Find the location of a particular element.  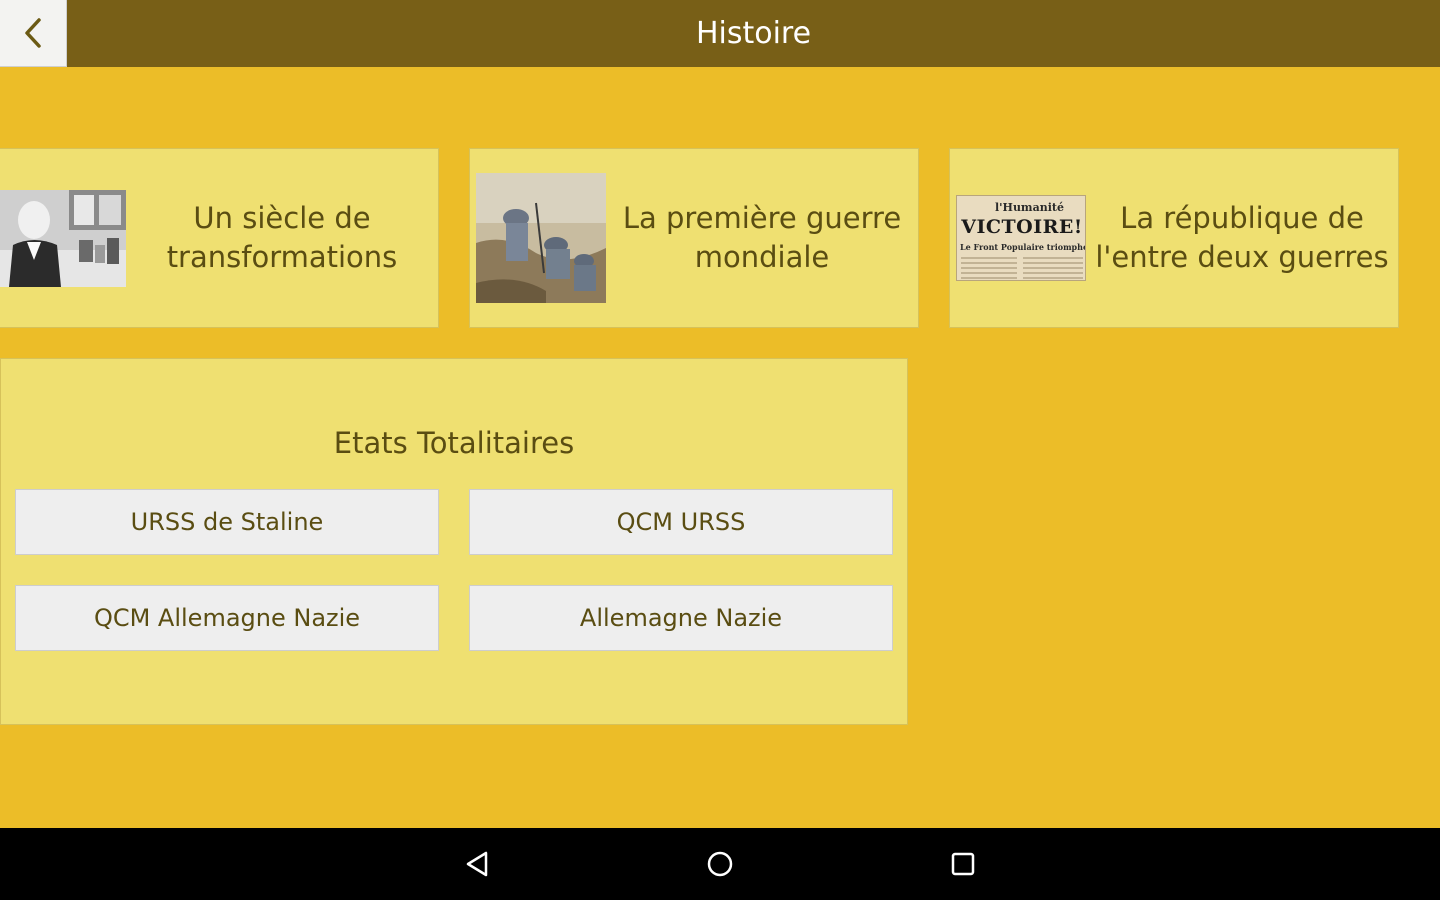

card-premiere-guerre: La première guerre mondiale is located at coordinates (694, 238).